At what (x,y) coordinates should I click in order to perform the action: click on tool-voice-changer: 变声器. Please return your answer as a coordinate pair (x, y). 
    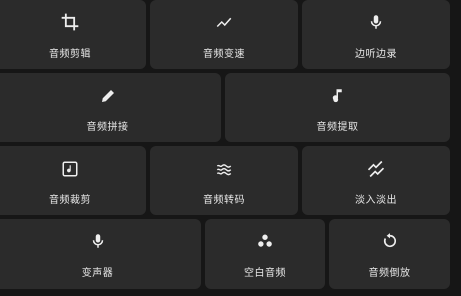
    Looking at the image, I should click on (100, 254).